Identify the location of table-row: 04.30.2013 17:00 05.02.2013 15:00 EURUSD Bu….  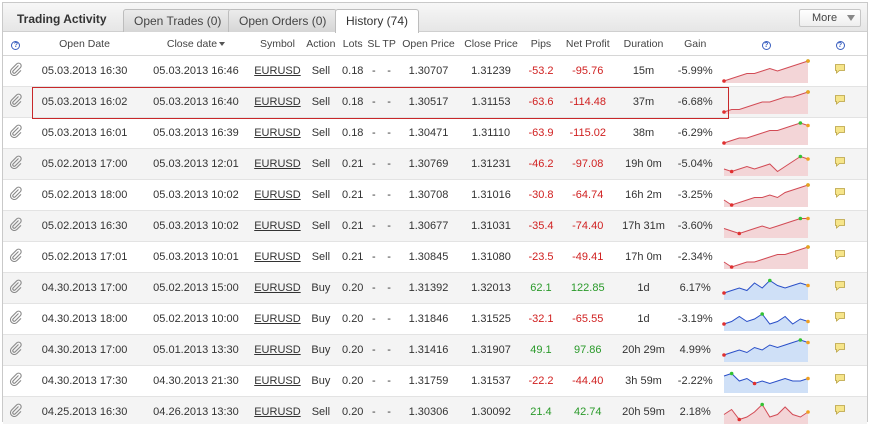
(435, 287).